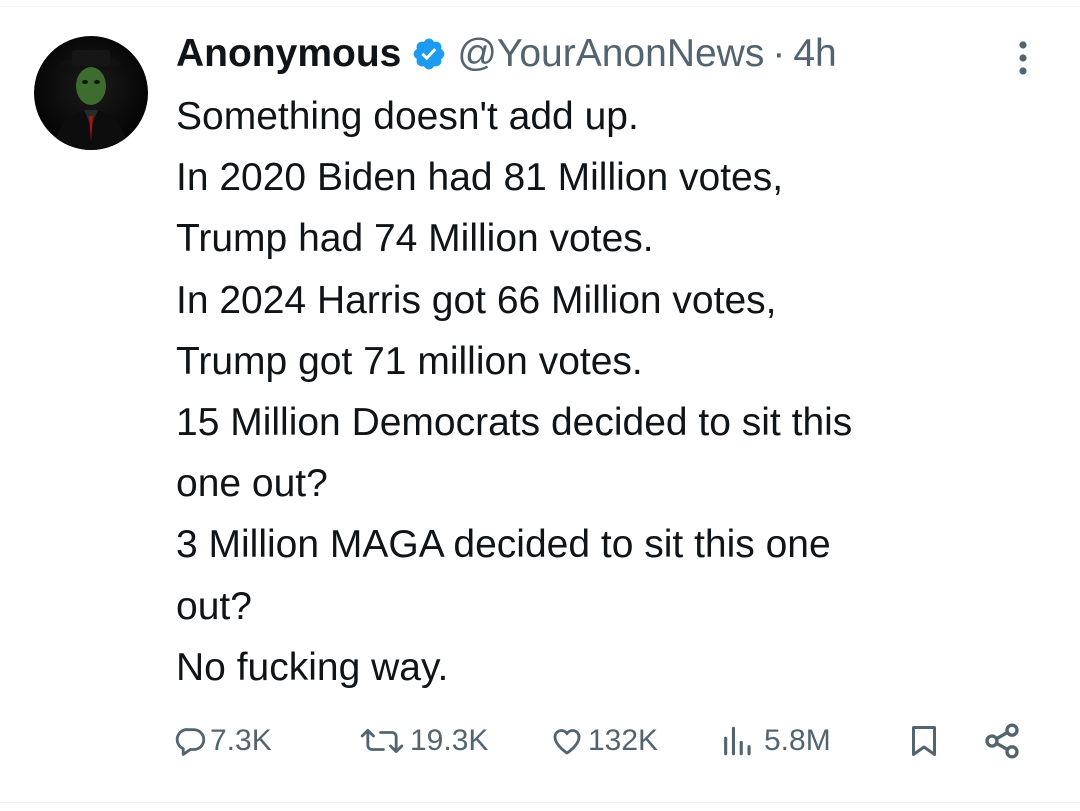 This screenshot has width=1080, height=811. I want to click on bottom-divider, so click(540, 802).